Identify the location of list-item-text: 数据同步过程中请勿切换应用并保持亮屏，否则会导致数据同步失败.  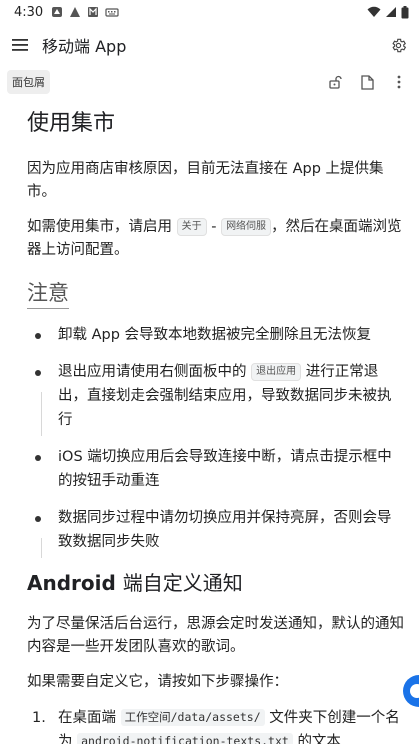
(225, 530).